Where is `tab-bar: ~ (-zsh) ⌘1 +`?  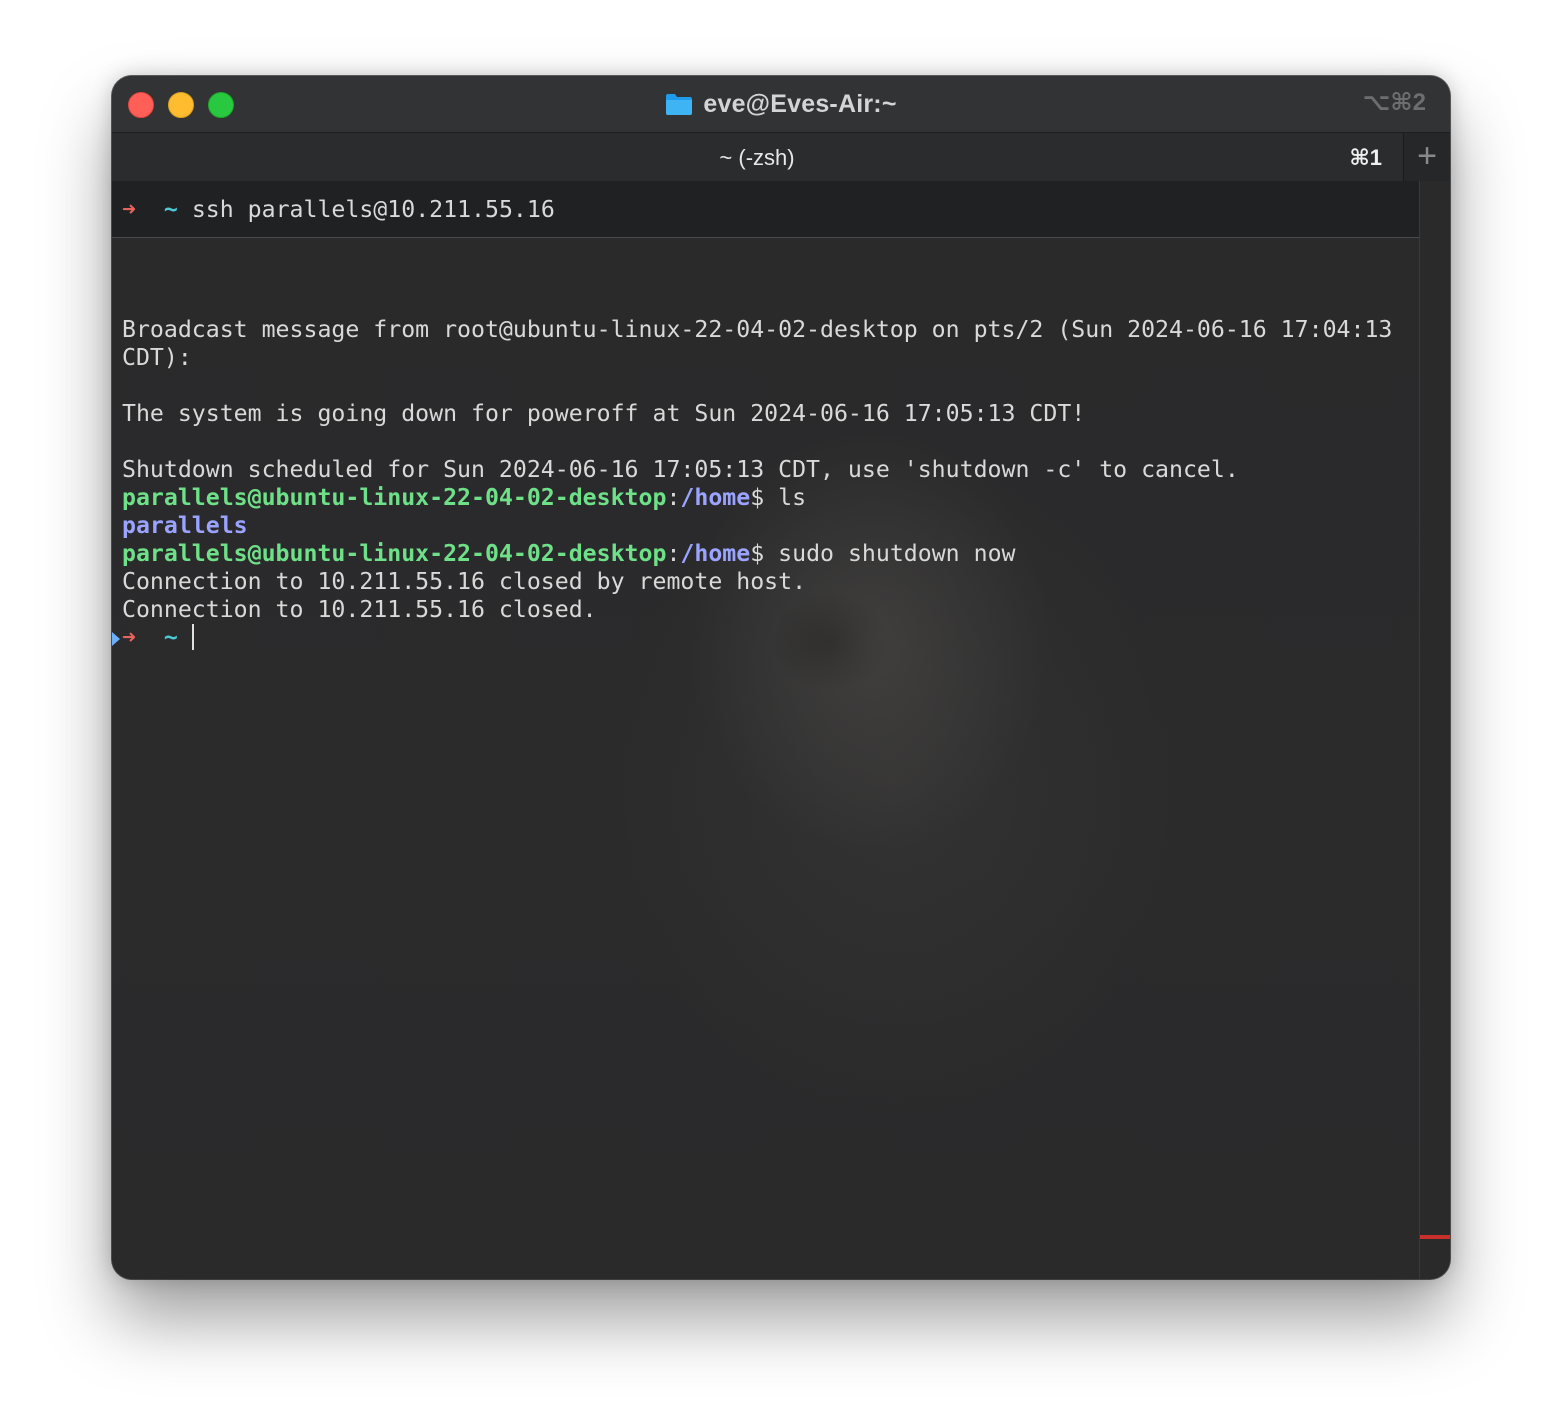
tab-bar: ~ (-zsh) ⌘1 + is located at coordinates (781, 157).